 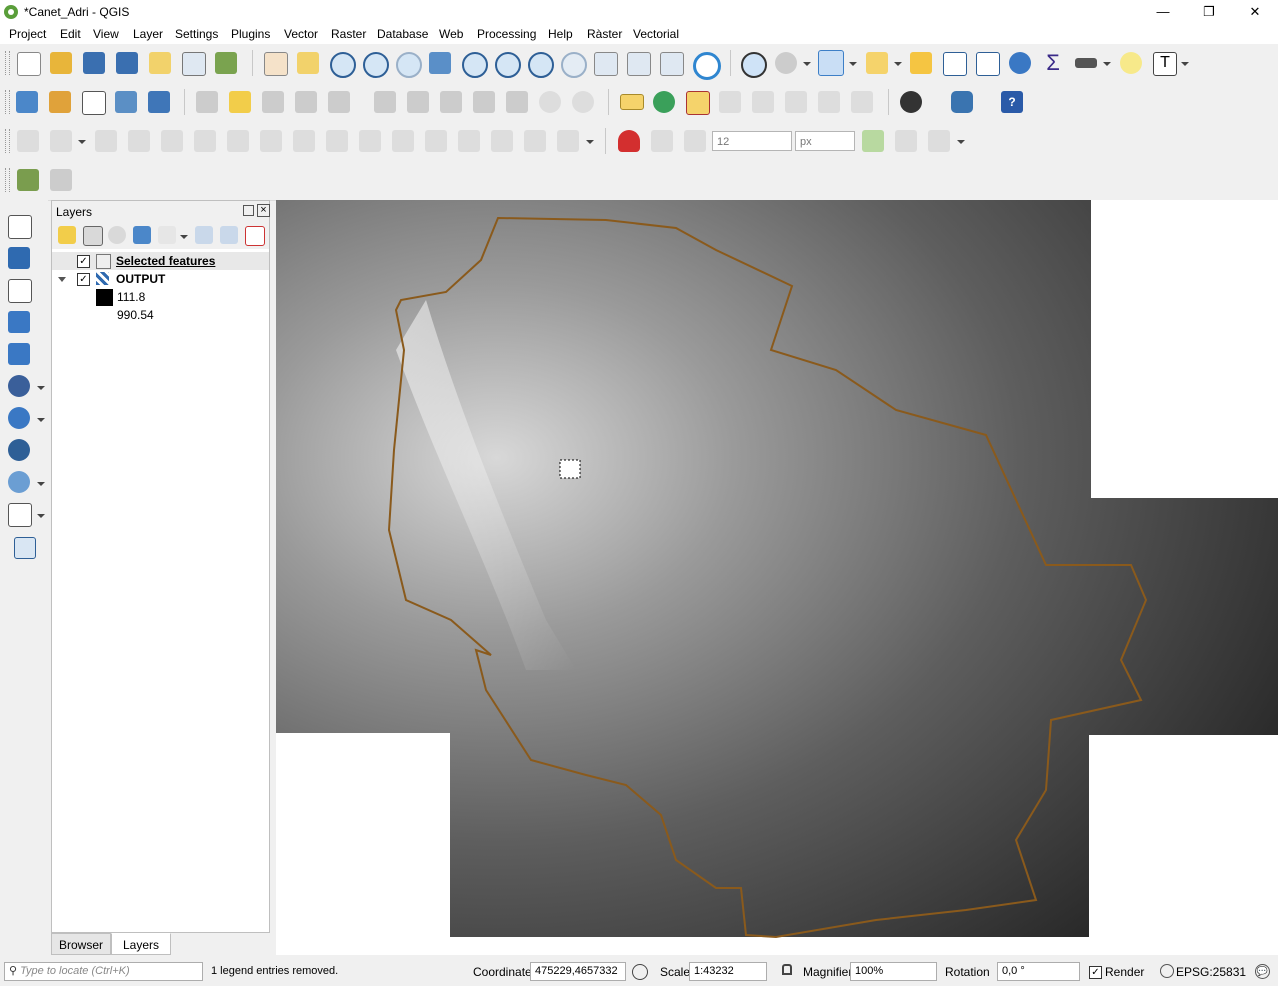 I want to click on map-tips-icon, so click(x=1131, y=63).